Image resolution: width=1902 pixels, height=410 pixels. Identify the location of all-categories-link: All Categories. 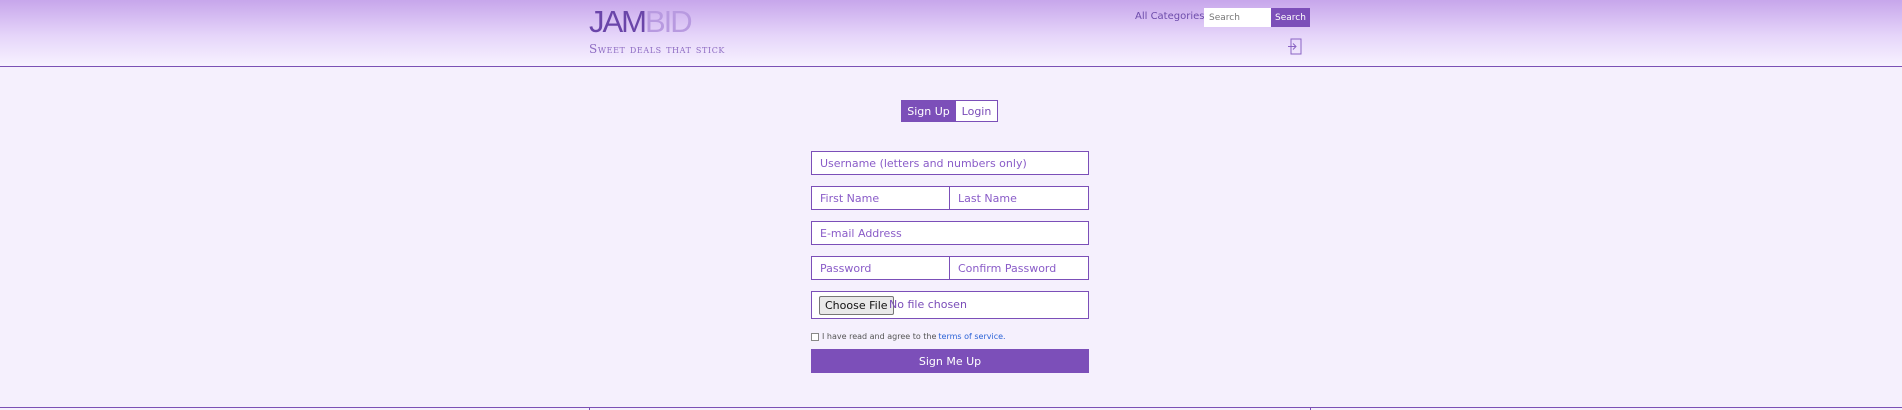
(1169, 16).